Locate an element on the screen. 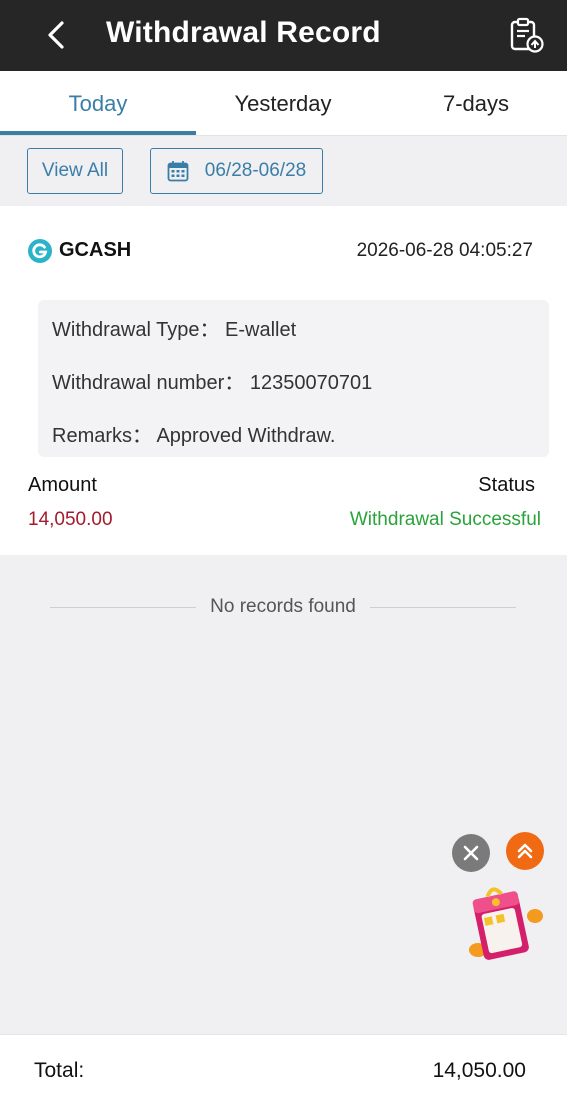 This screenshot has width=567, height=1100. withdrawal-number-row: Withdrawal number： 12350070701 is located at coordinates (212, 380).